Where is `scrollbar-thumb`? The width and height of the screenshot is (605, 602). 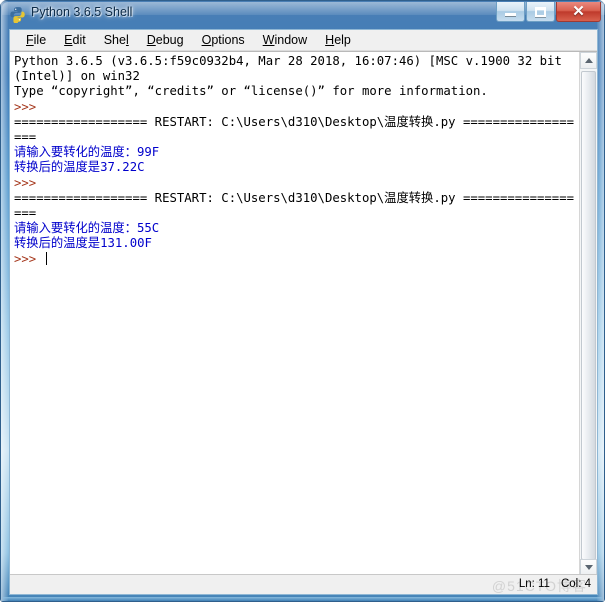
scrollbar-thumb is located at coordinates (588, 315).